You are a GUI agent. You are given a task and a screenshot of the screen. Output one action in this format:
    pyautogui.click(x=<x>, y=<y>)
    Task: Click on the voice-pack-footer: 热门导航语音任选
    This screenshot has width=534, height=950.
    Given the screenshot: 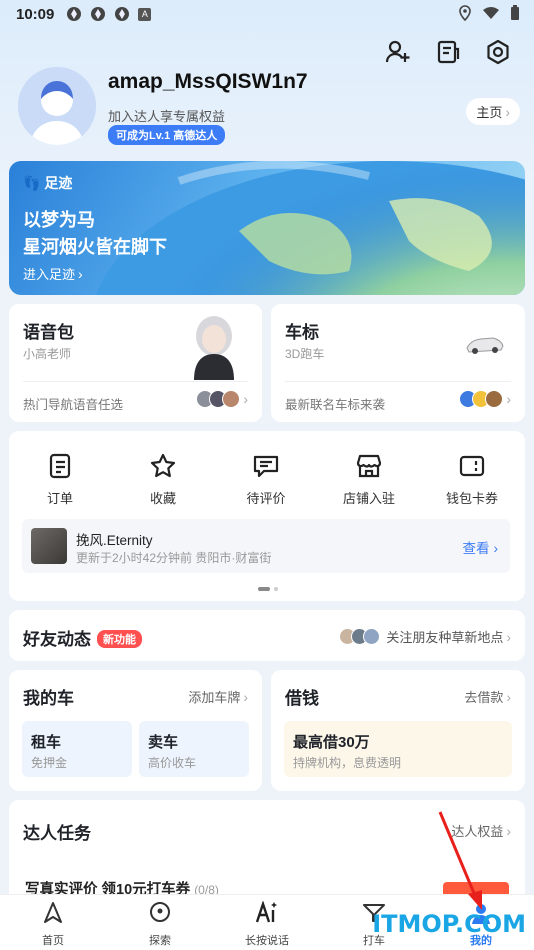 What is the action you would take?
    pyautogui.click(x=73, y=405)
    